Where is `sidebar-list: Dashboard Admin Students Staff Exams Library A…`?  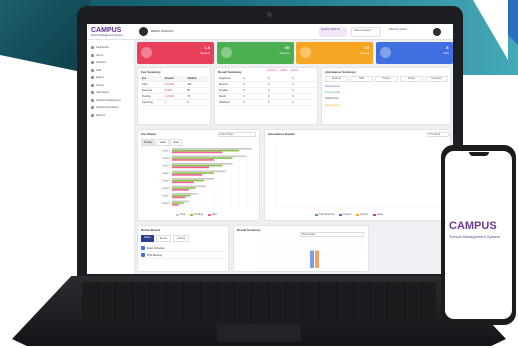 sidebar-list: Dashboard Admin Students Staff Exams Library A… is located at coordinates (110, 81).